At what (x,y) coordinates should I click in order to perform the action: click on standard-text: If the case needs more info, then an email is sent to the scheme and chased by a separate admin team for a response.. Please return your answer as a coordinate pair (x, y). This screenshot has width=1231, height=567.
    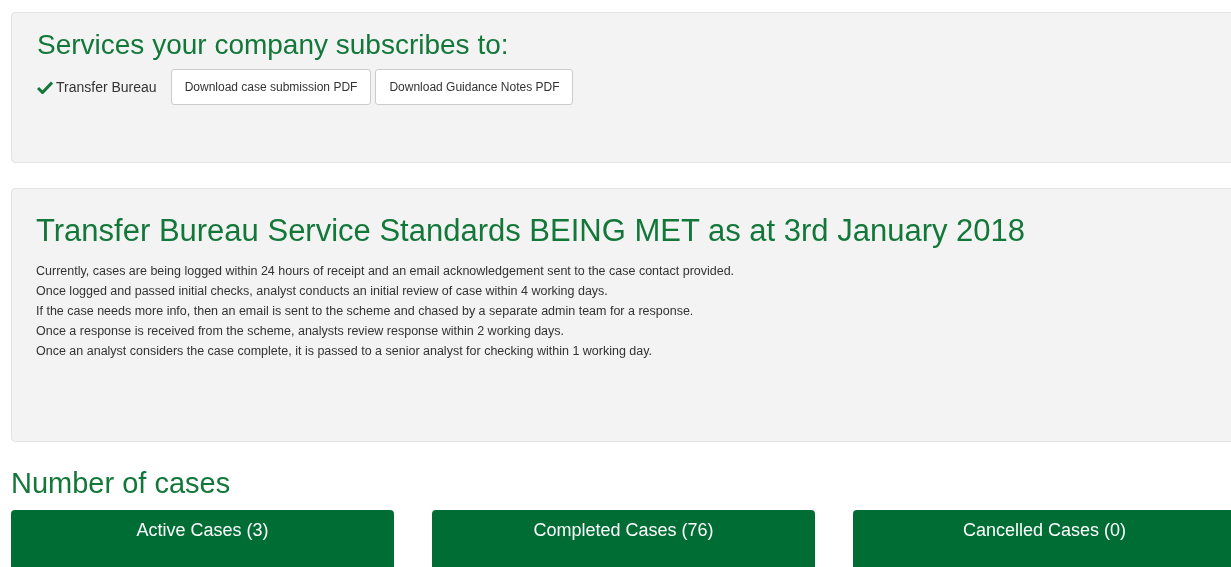
    Looking at the image, I should click on (365, 311).